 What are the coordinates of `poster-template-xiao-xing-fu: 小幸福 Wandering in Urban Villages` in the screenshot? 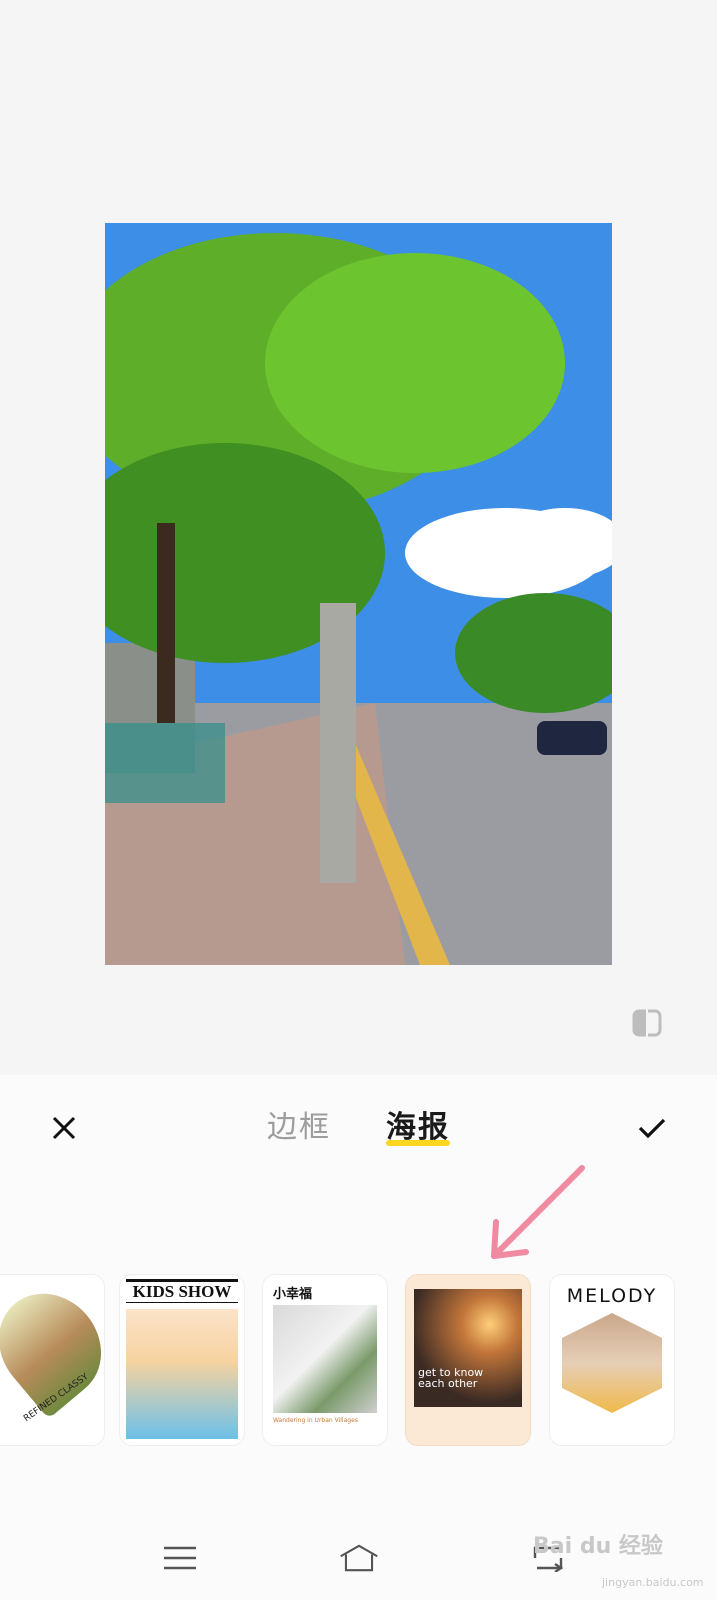 It's located at (325, 1360).